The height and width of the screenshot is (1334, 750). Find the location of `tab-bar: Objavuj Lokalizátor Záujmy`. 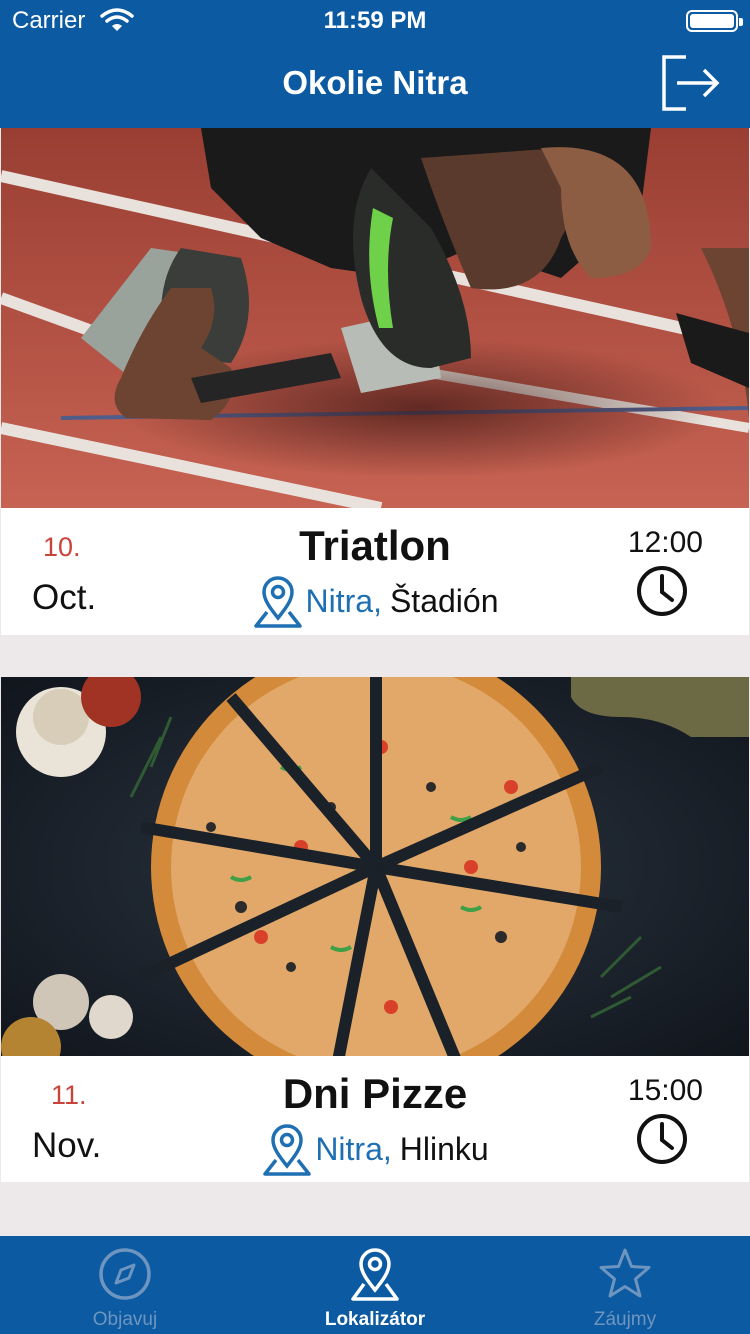

tab-bar: Objavuj Lokalizátor Záujmy is located at coordinates (375, 1285).